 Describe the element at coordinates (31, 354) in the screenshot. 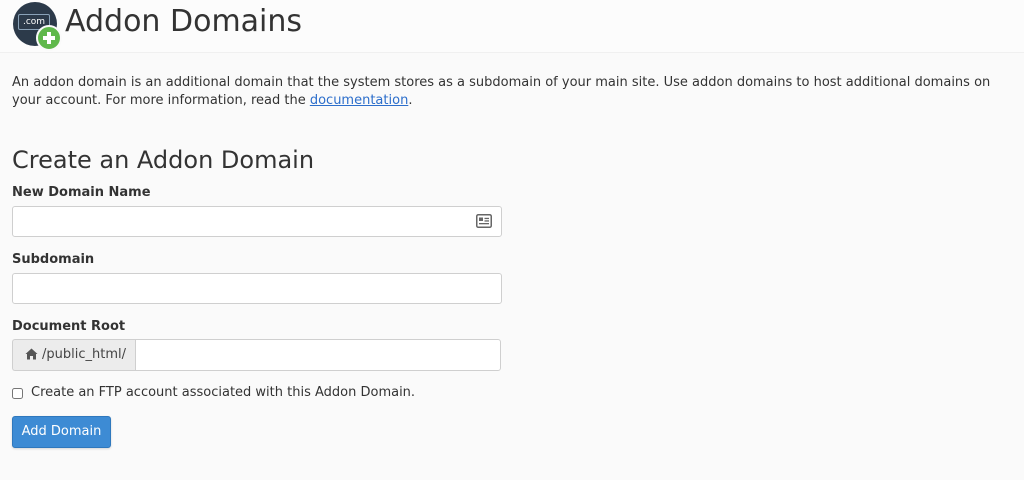

I see `home-icon` at that location.